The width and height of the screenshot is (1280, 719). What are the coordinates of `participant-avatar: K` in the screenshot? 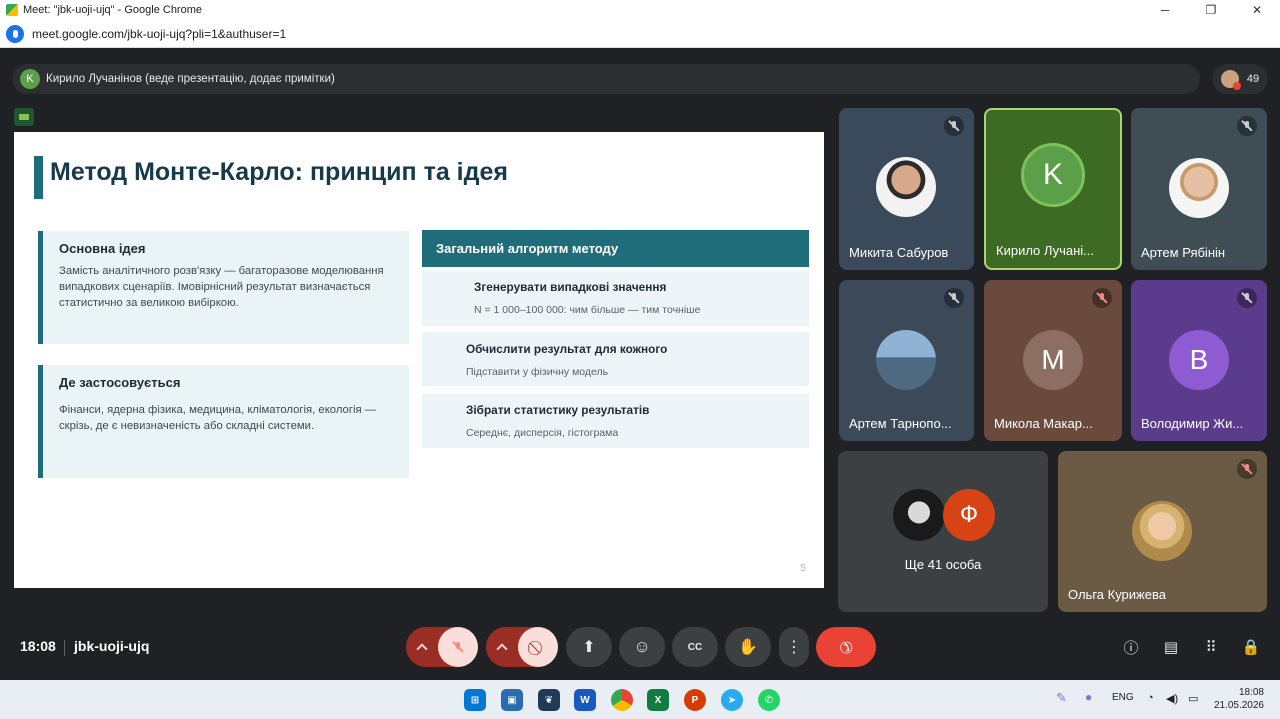 It's located at (1053, 175).